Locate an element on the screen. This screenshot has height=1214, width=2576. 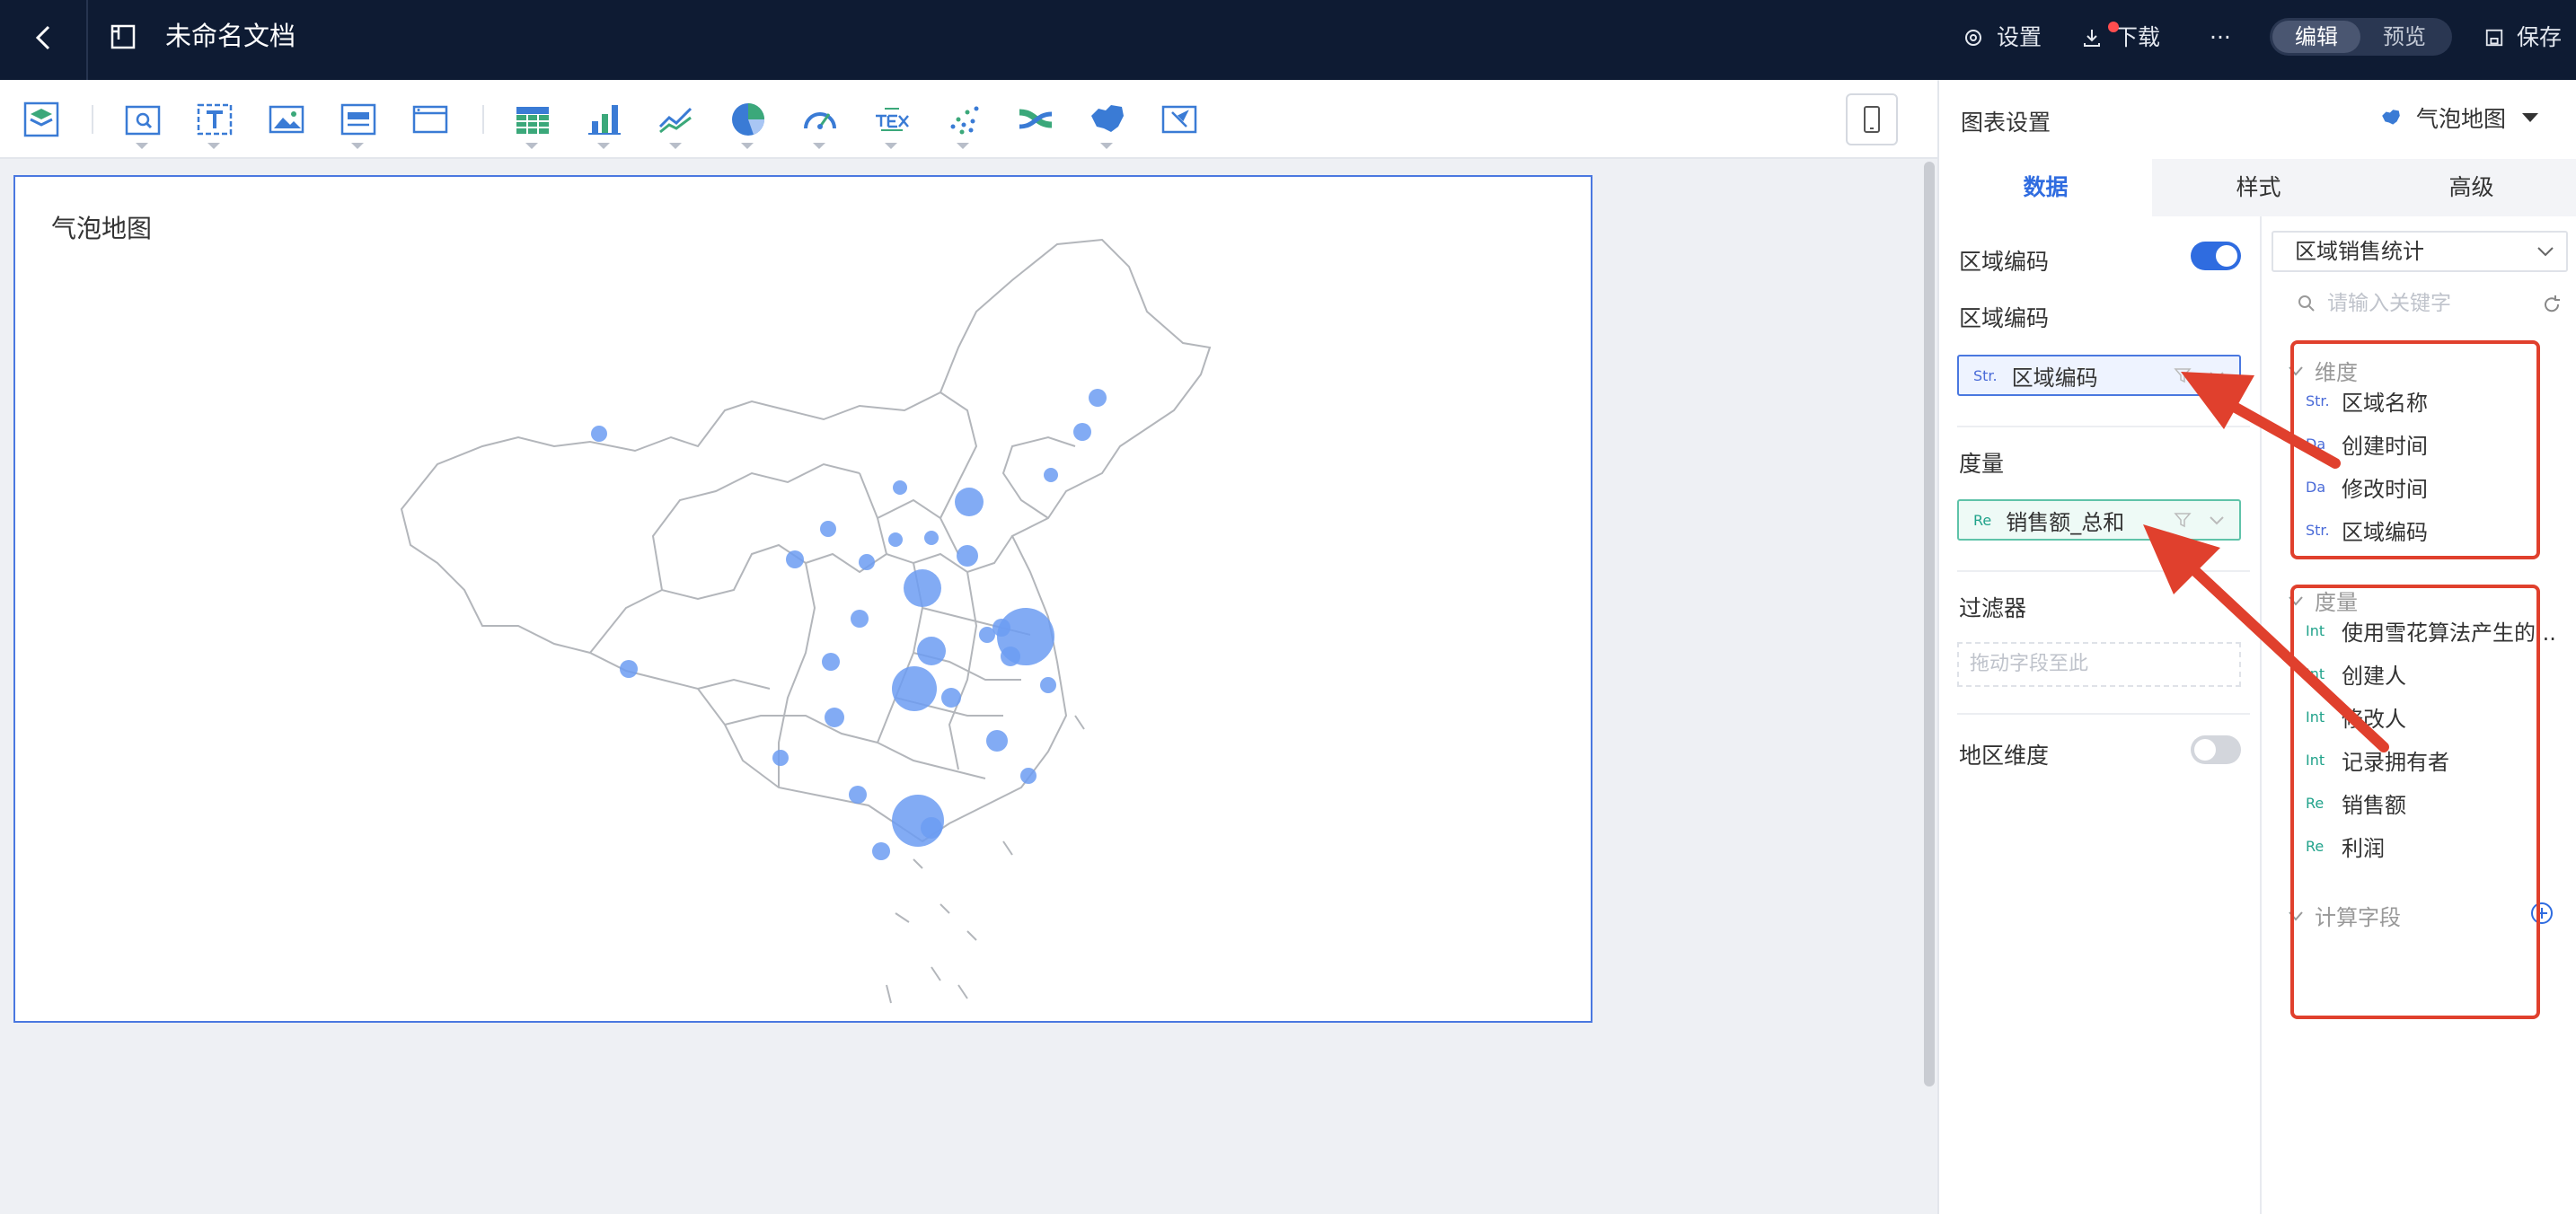
layers-icon is located at coordinates (41, 119).